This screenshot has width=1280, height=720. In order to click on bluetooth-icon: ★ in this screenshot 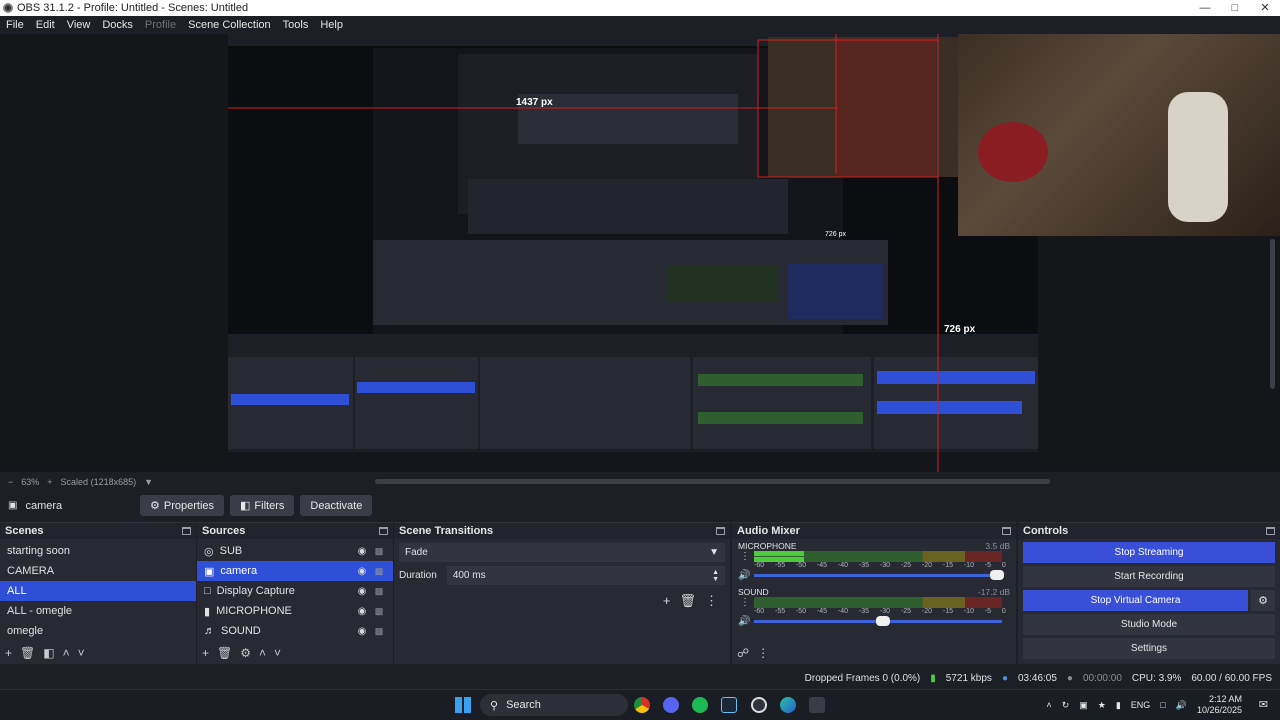, I will do `click(1102, 705)`.